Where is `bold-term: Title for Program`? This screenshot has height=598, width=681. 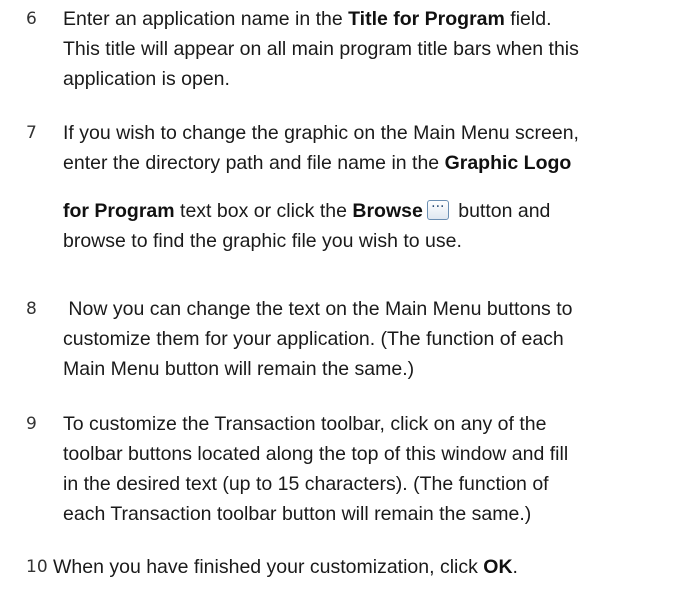
bold-term: Title for Program is located at coordinates (426, 19).